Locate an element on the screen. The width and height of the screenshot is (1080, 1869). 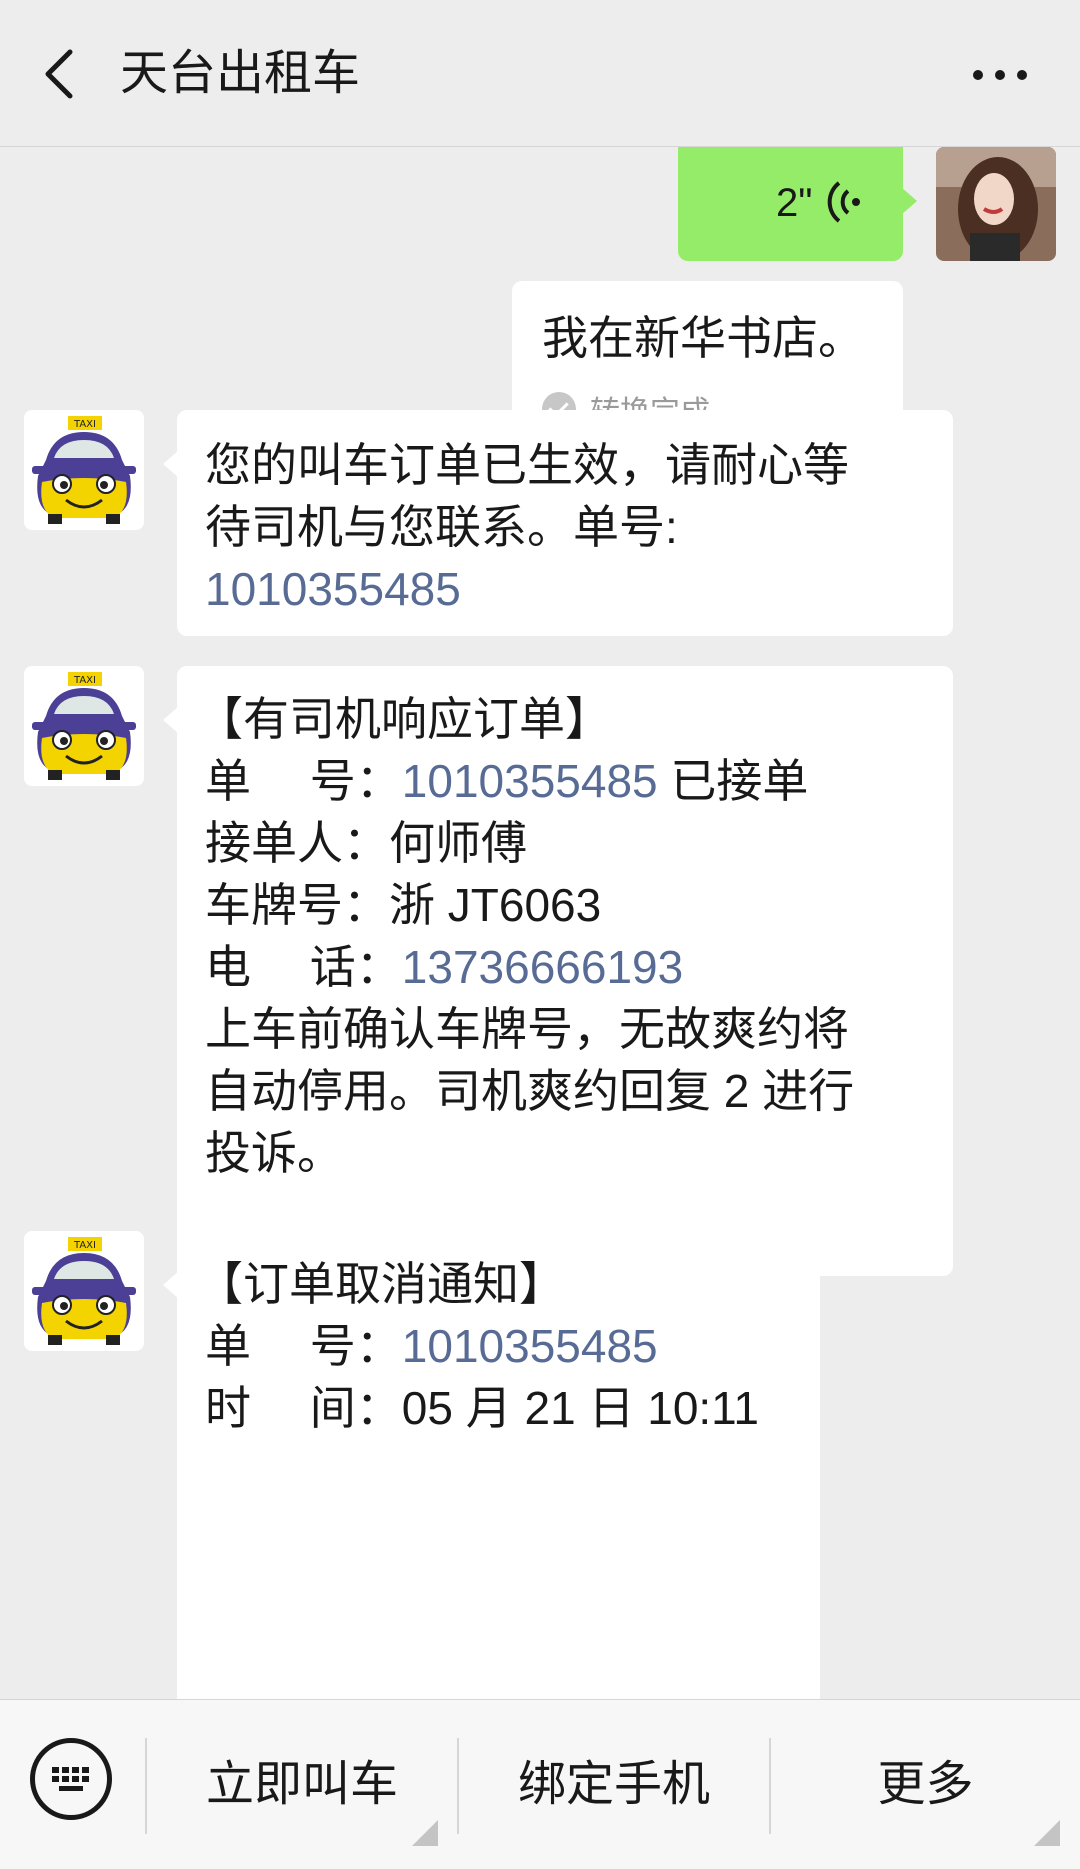
voice-message-bubble: 2" is located at coordinates (797, 204).